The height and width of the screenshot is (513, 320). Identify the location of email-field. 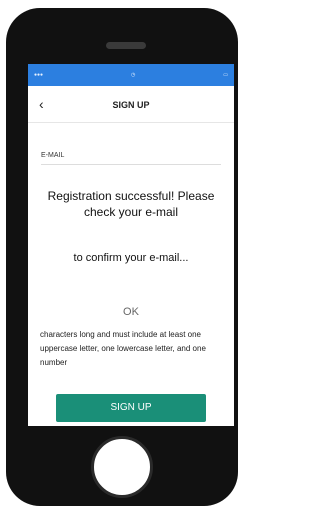
(131, 164).